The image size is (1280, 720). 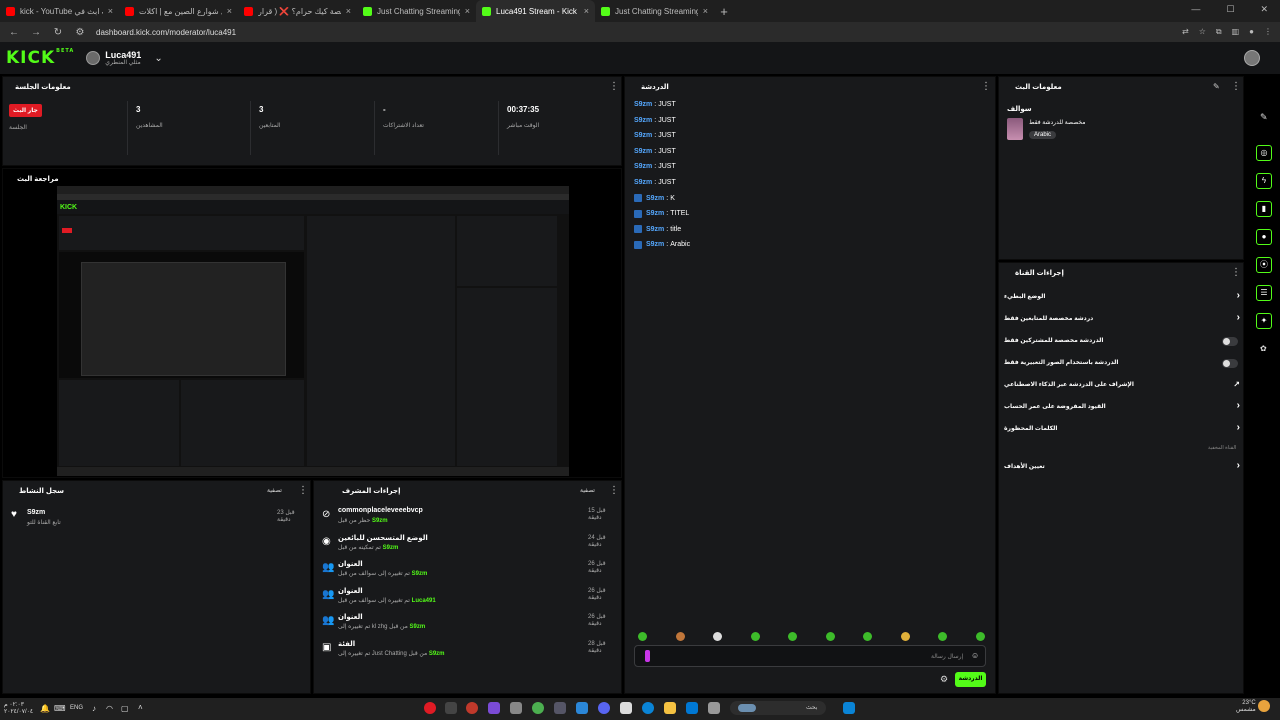 I want to click on close-window-icon: ✕, so click(x=1264, y=9).